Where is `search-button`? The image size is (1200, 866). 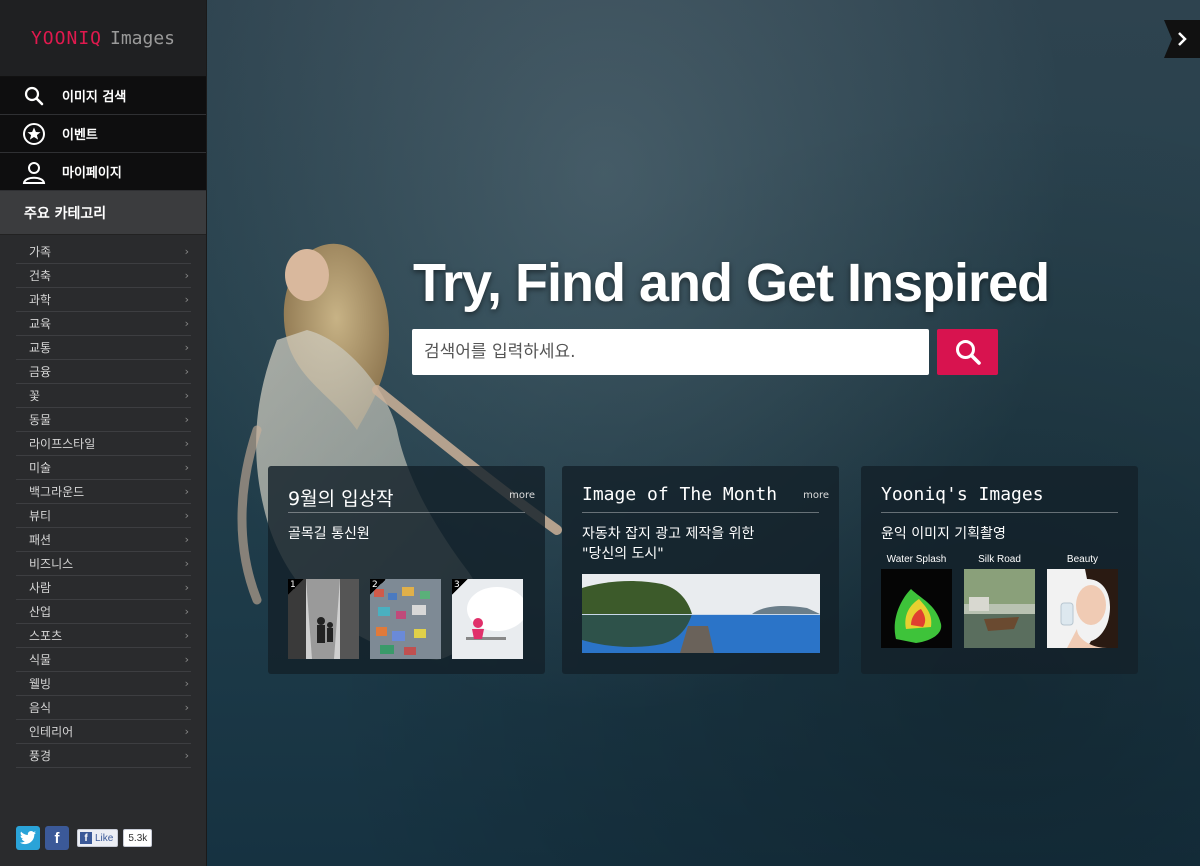
search-button is located at coordinates (967, 352).